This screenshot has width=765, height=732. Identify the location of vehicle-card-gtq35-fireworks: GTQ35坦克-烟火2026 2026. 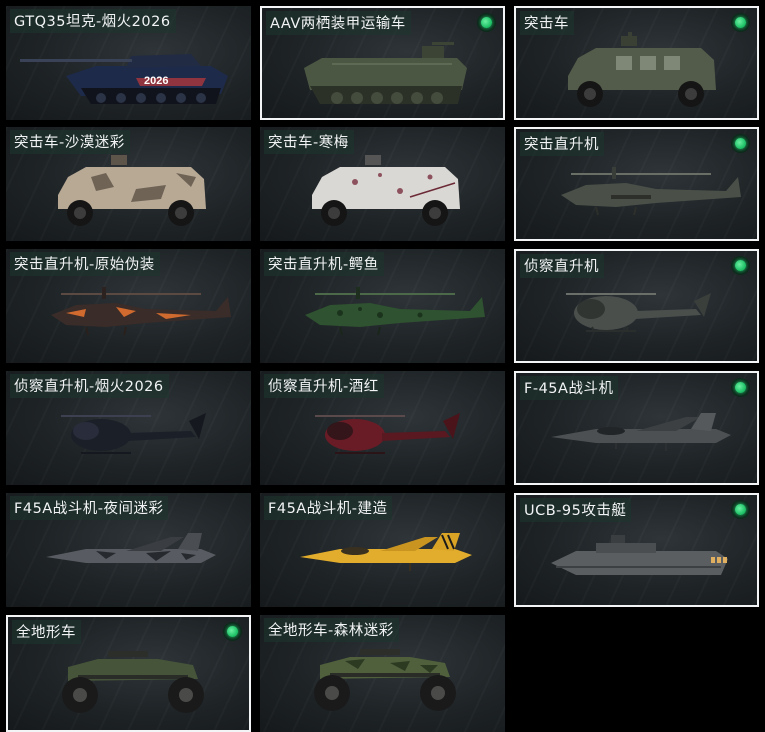
(128, 63).